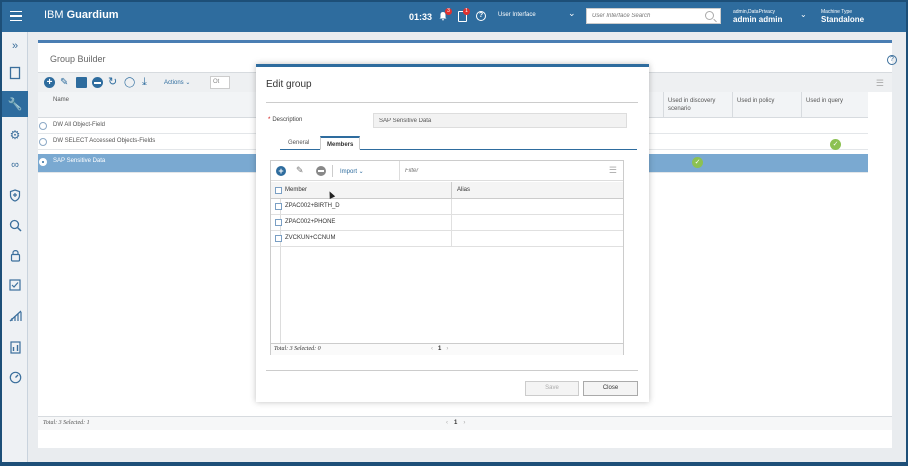  What do you see at coordinates (352, 171) in the screenshot?
I see `import-menu: Import ⌄` at bounding box center [352, 171].